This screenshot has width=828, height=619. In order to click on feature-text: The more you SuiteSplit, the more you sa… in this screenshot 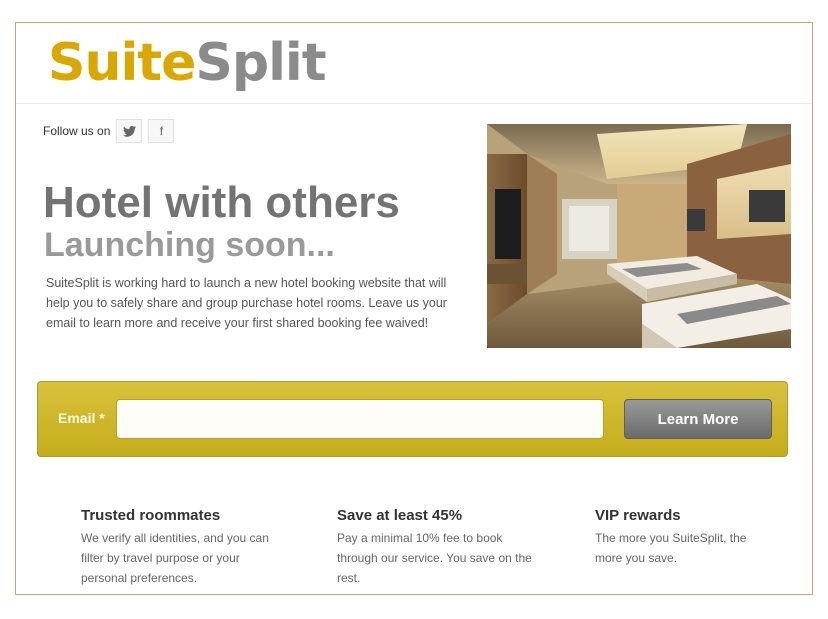, I will do `click(671, 548)`.